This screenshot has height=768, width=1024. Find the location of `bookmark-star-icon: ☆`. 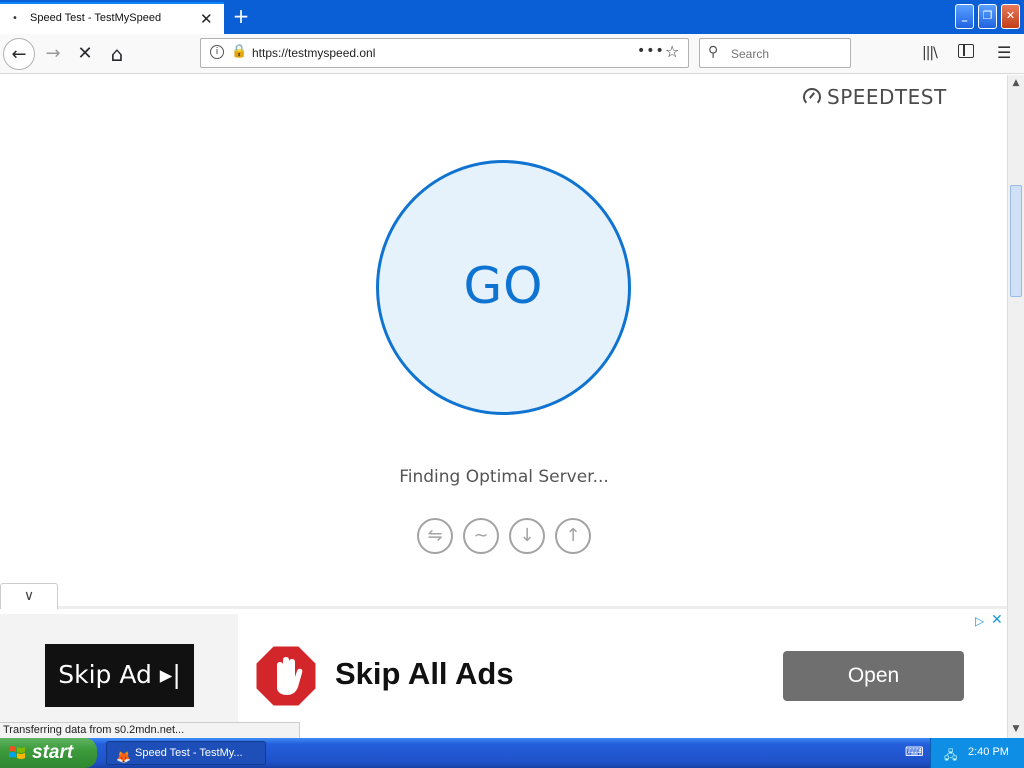

bookmark-star-icon: ☆ is located at coordinates (672, 51).